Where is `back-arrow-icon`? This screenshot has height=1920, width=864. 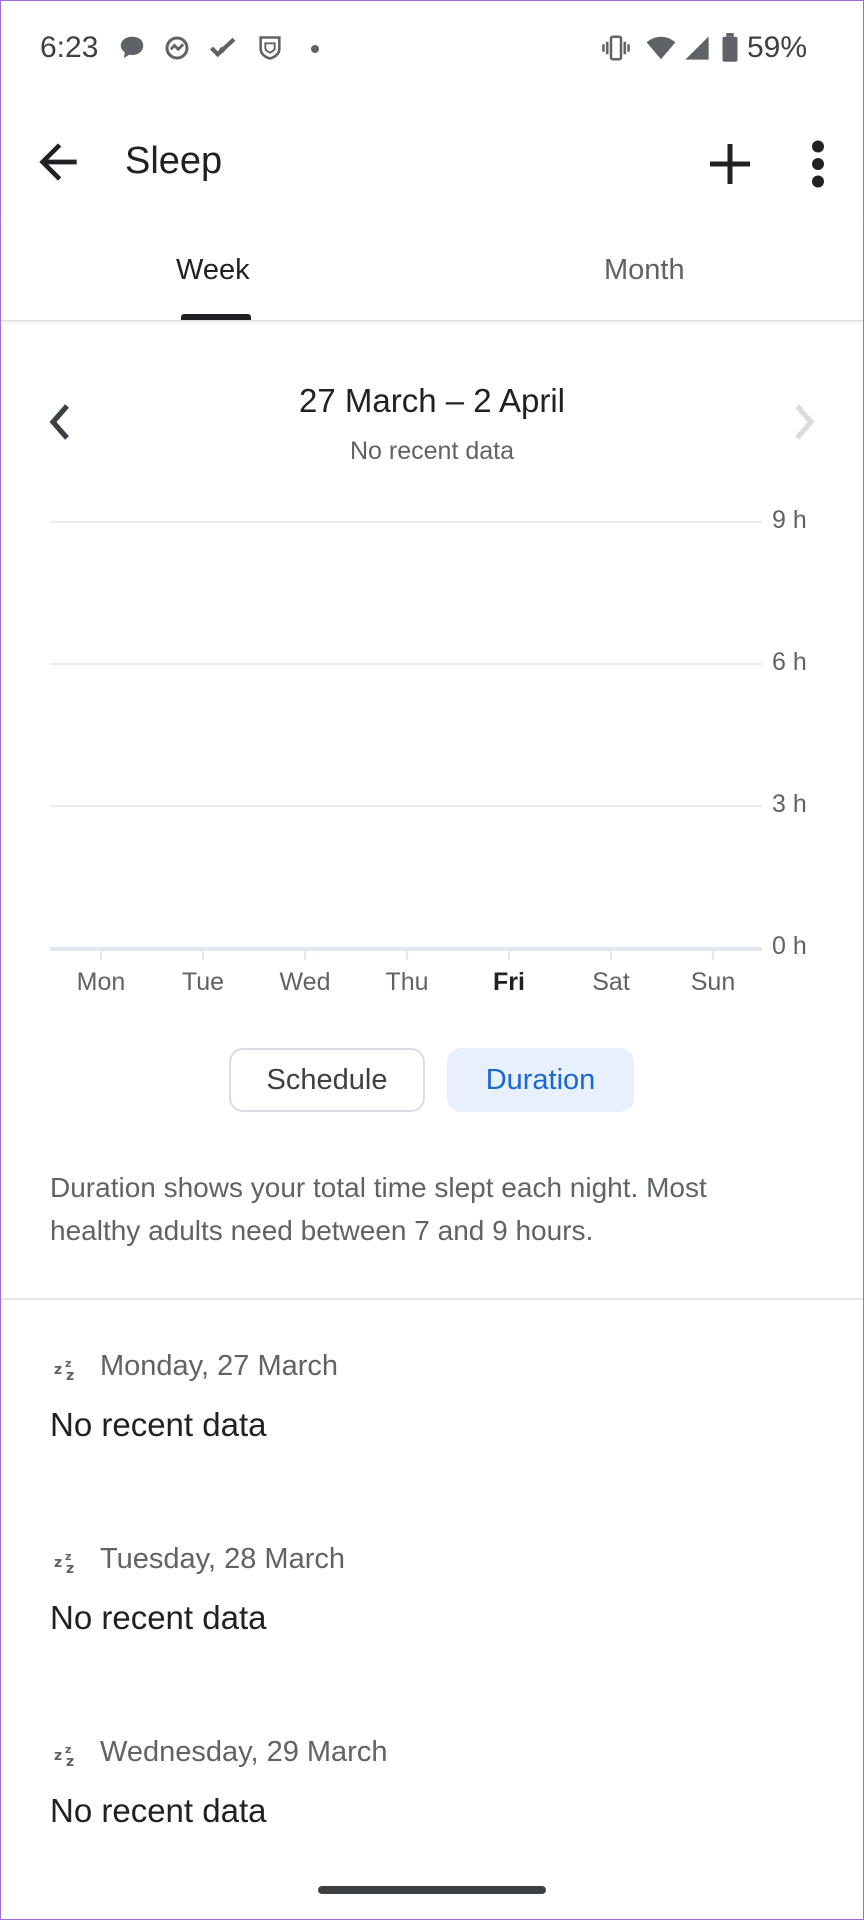 back-arrow-icon is located at coordinates (58, 162).